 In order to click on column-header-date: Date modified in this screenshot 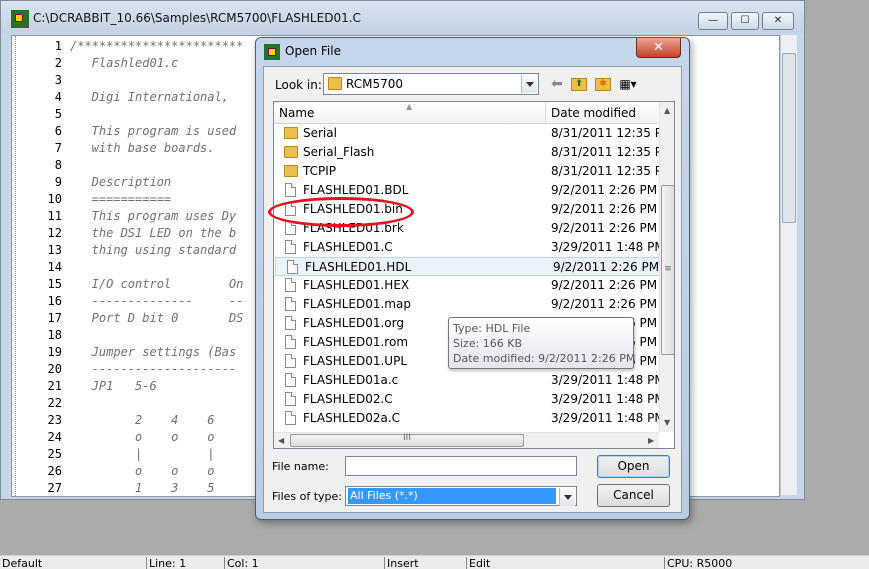, I will do `click(602, 112)`.